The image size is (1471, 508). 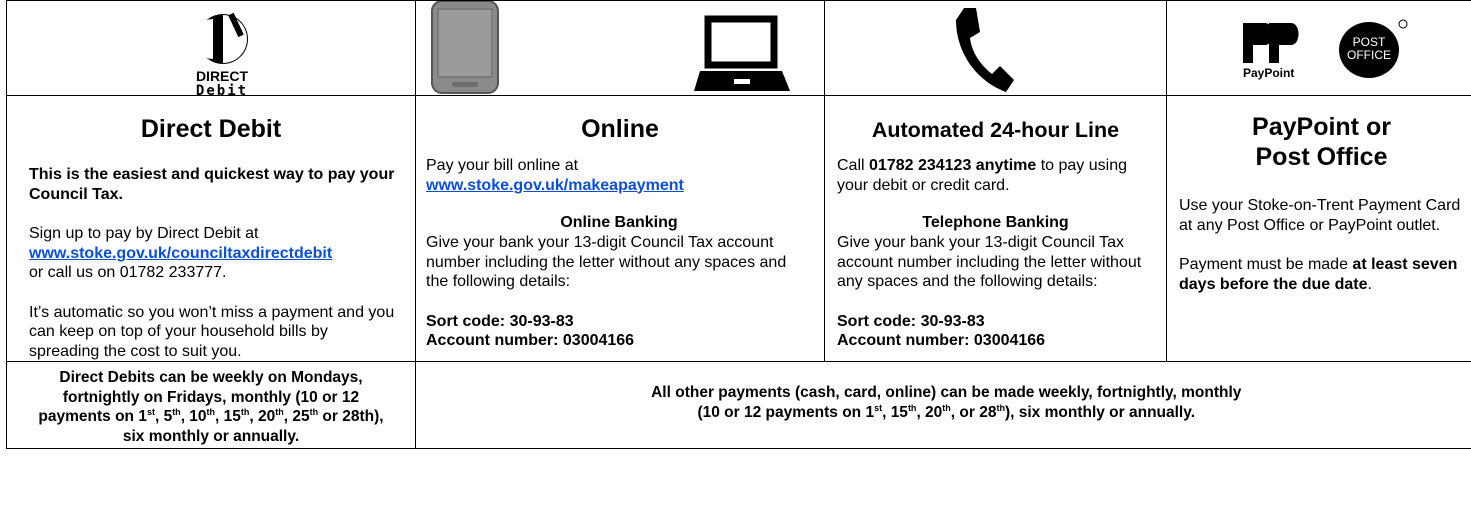 I want to click on post-office-logo-icon: POST OFFICE, so click(x=1373, y=48).